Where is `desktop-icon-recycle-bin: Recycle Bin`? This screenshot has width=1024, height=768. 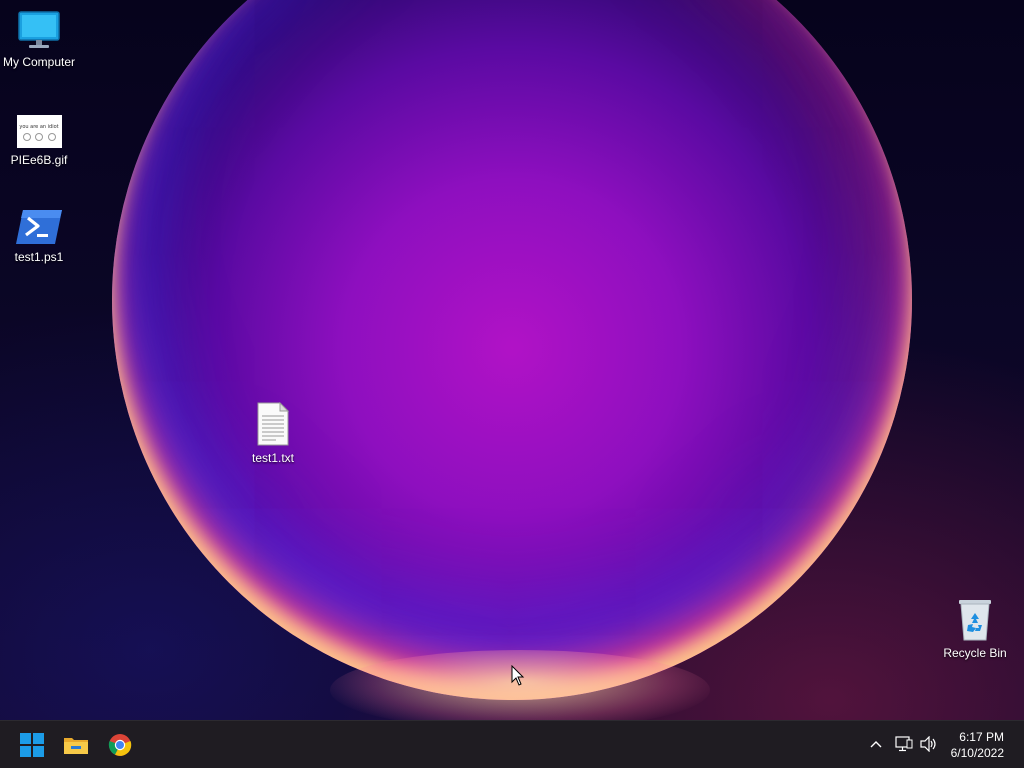
desktop-icon-recycle-bin: Recycle Bin is located at coordinates (975, 628).